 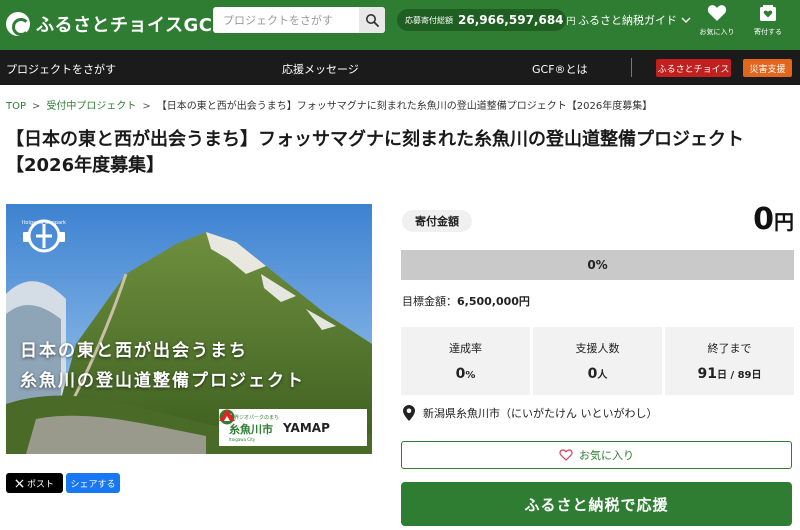 I want to click on progress-percent: 0%, so click(x=597, y=265).